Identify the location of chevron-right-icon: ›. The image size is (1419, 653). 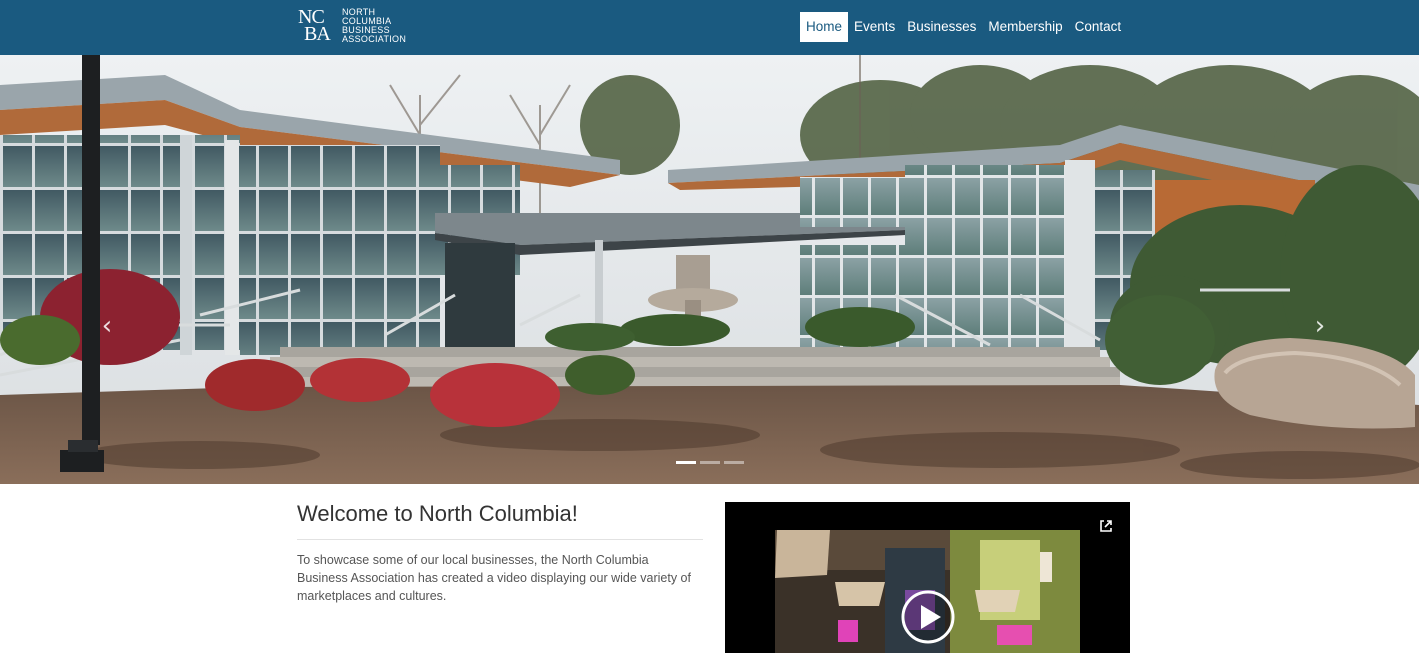
(1320, 326).